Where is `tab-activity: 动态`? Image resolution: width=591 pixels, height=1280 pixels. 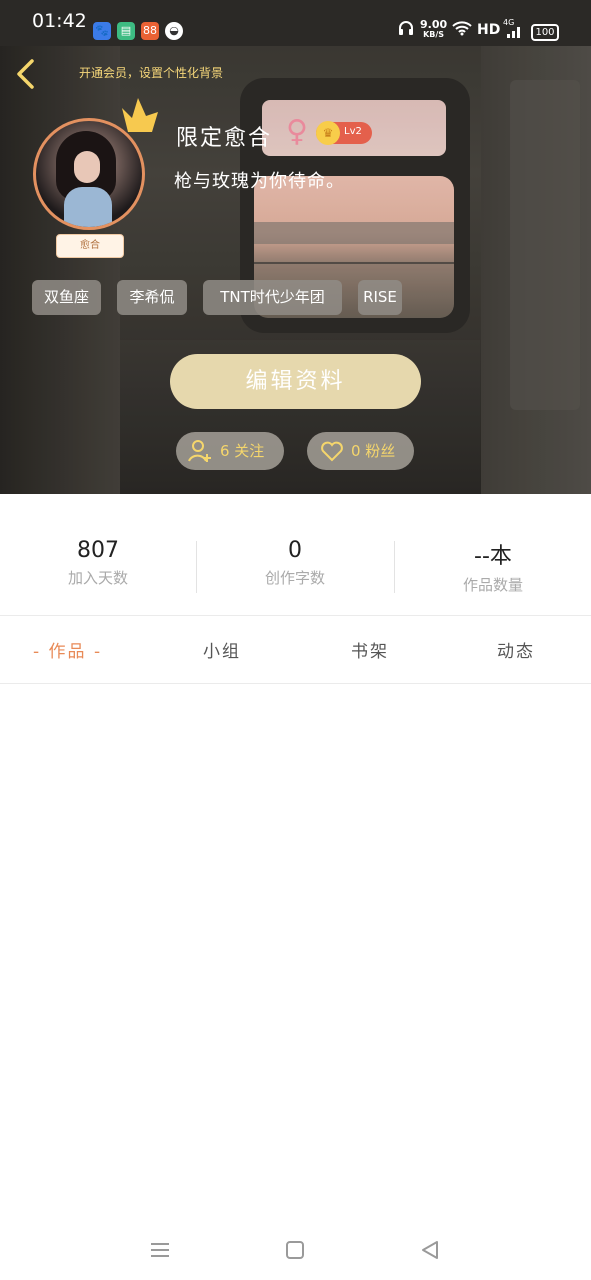
tab-activity: 动态 is located at coordinates (516, 649).